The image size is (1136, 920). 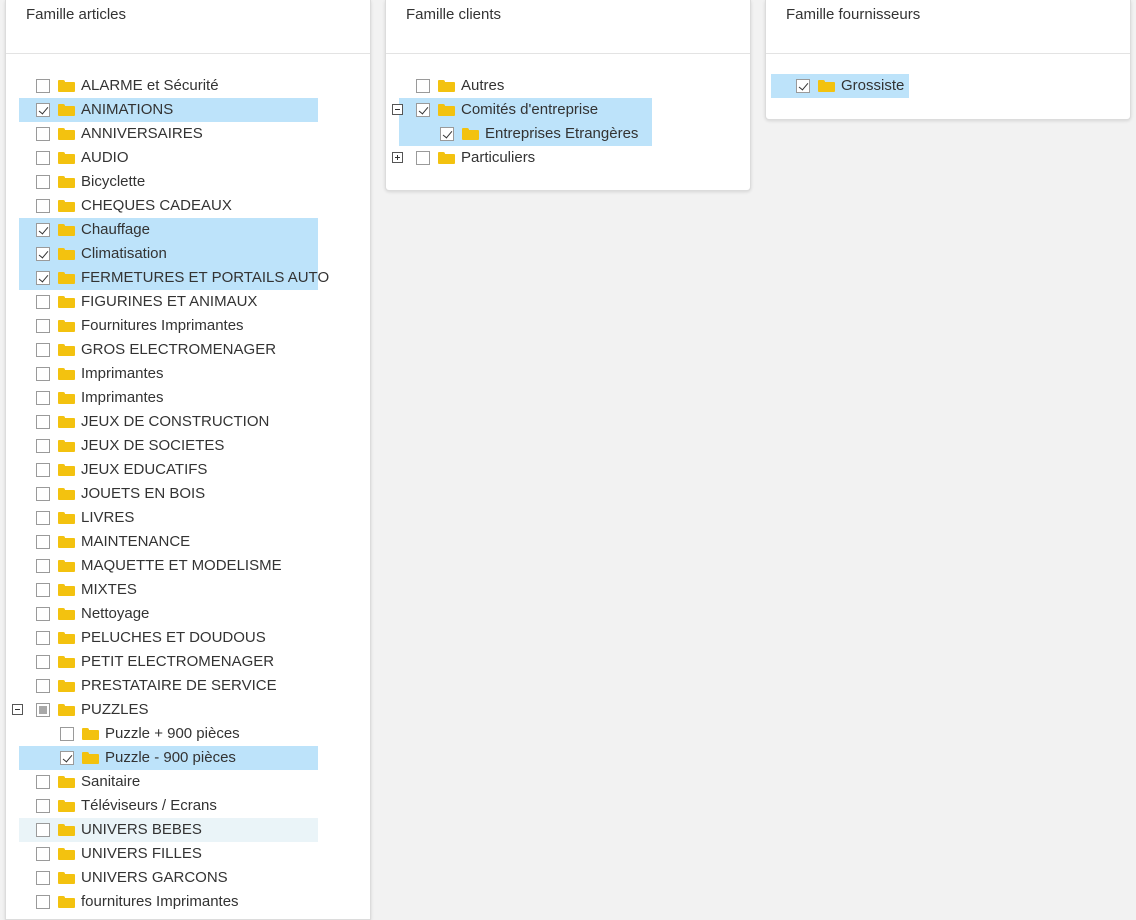 I want to click on tree-node-label: Téléviseurs / Ecrans, so click(x=149, y=806).